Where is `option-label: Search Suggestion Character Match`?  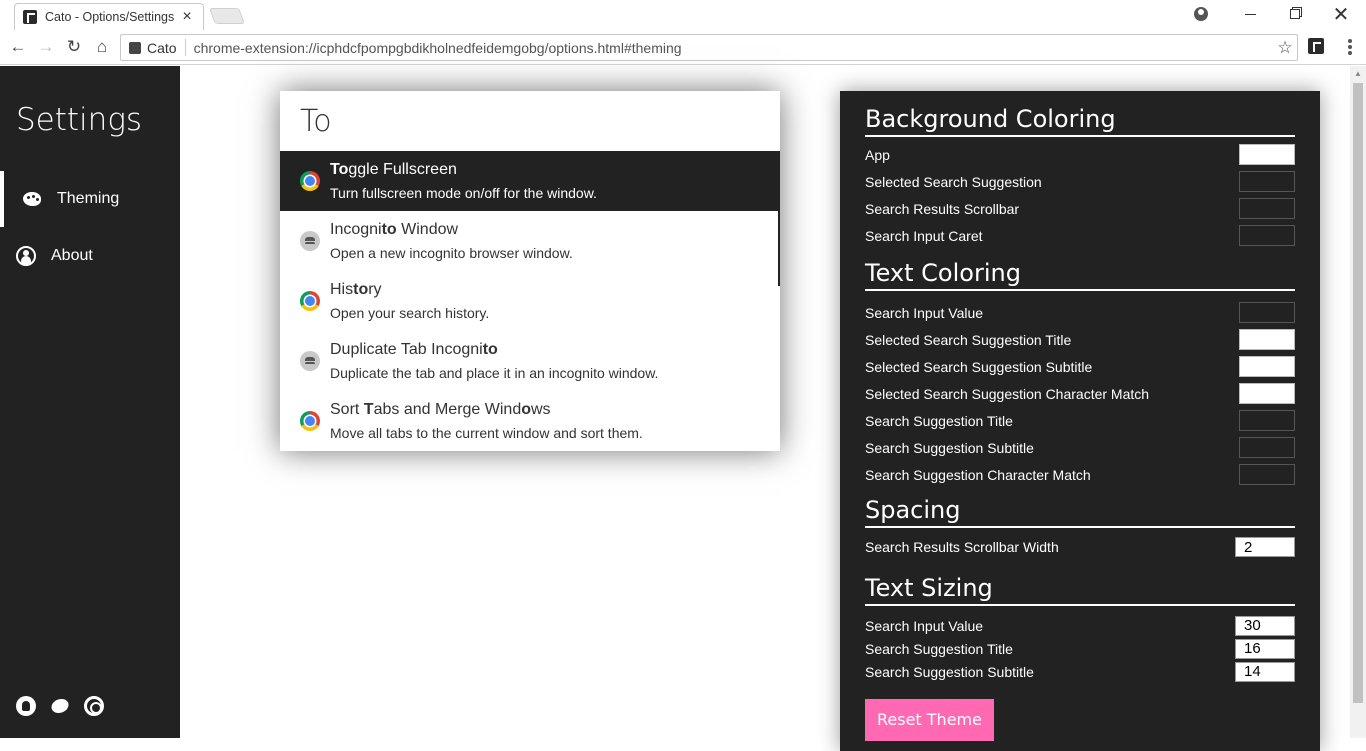 option-label: Search Suggestion Character Match is located at coordinates (978, 474).